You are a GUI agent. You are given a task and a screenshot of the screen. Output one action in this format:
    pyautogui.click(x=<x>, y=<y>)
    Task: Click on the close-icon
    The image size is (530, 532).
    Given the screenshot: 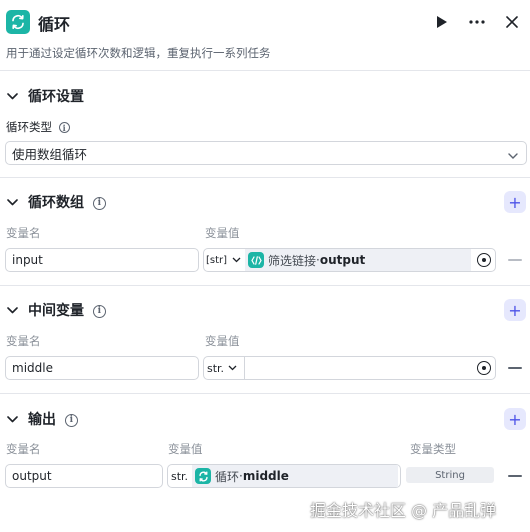 What is the action you would take?
    pyautogui.click(x=512, y=22)
    